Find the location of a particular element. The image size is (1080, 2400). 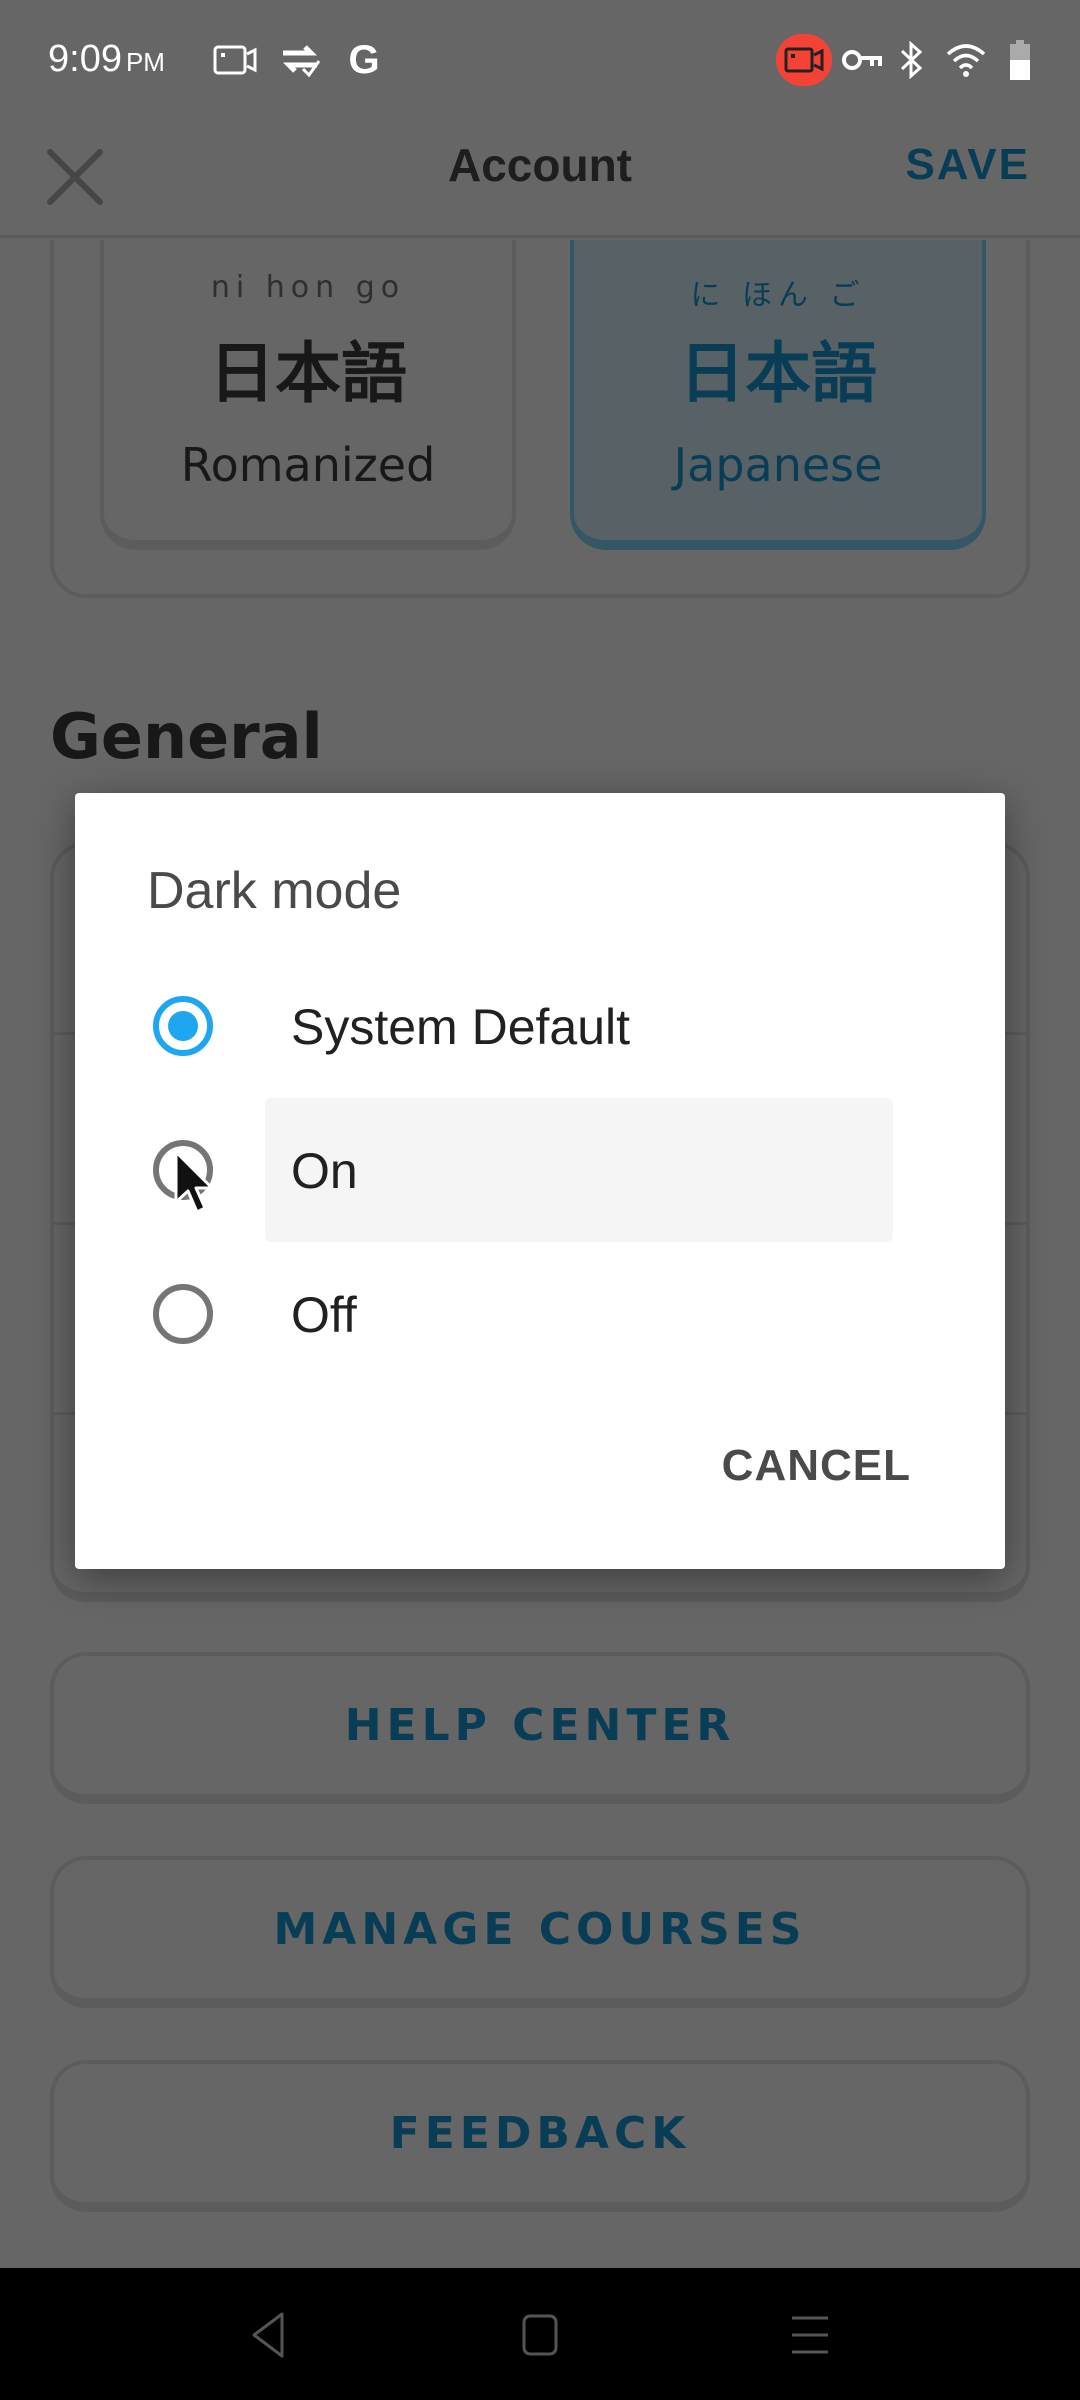

battery-icon is located at coordinates (1020, 60).